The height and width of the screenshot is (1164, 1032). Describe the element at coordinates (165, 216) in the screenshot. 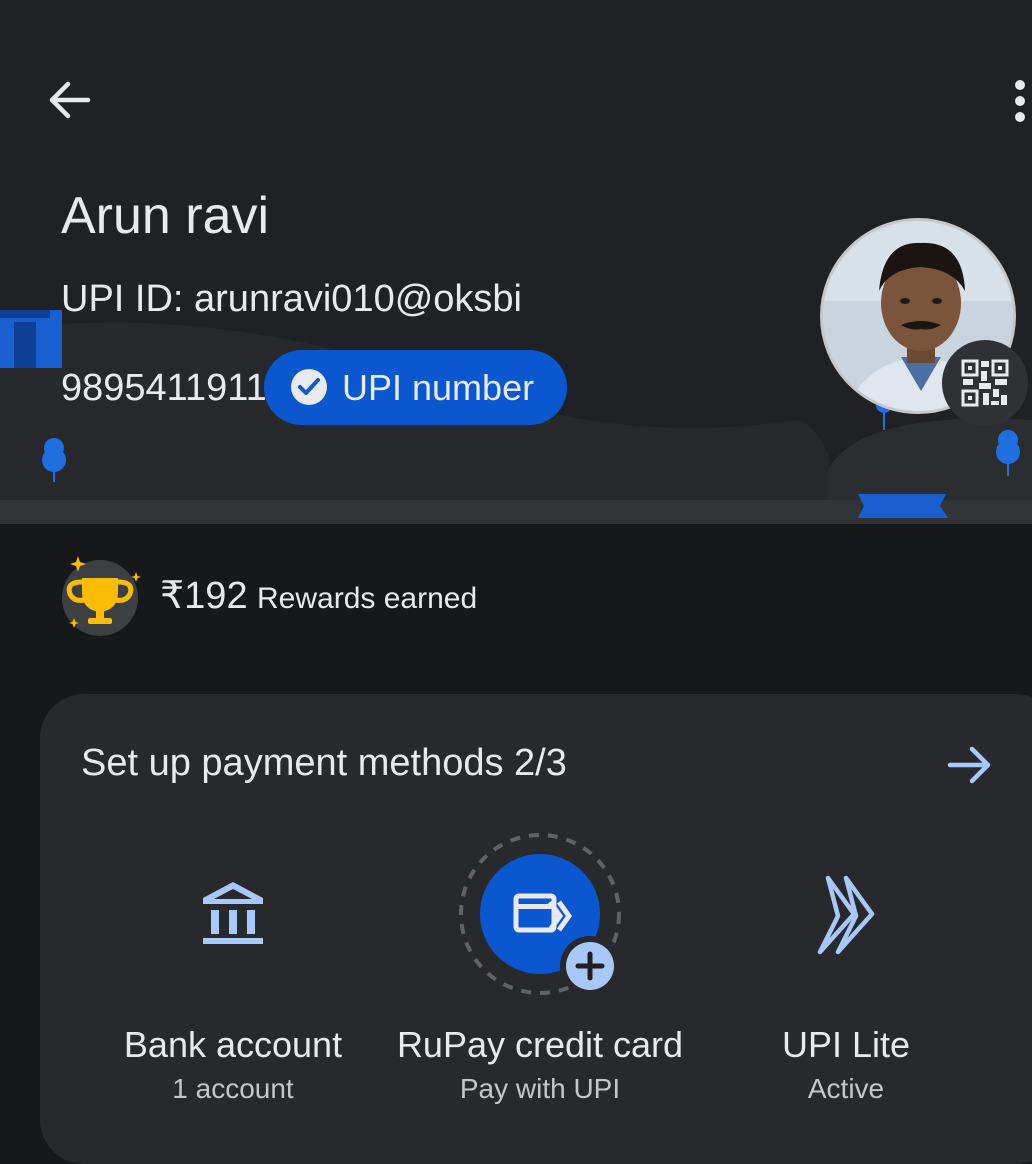

I see `profile-name: Arun ravi` at that location.